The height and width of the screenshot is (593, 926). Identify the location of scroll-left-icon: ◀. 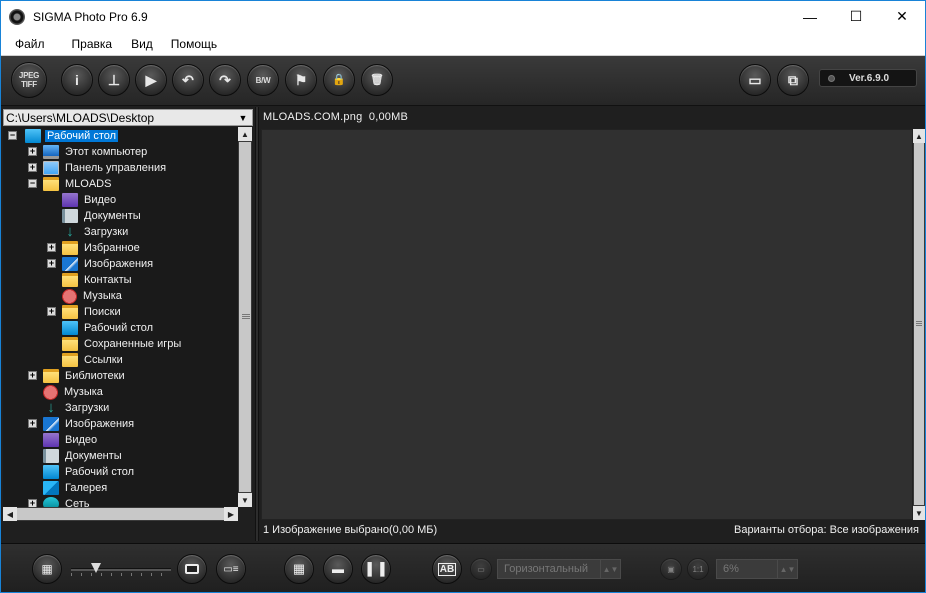
(10, 514).